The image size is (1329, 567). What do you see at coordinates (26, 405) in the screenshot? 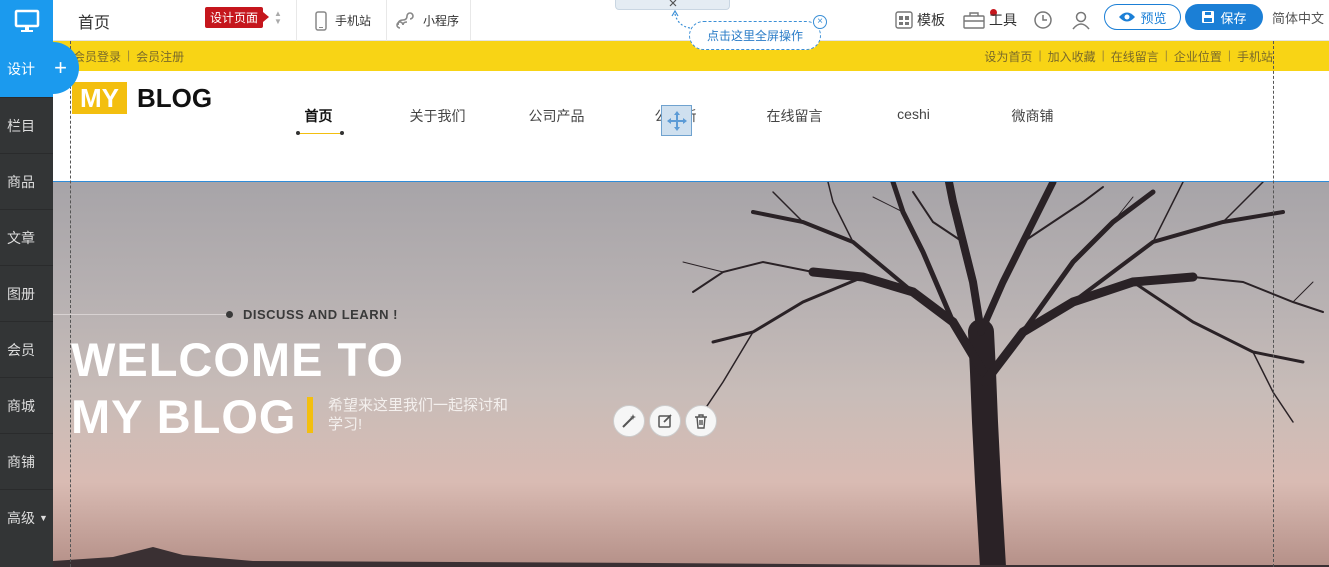
I see `sidebar-item-mall: 商城` at bounding box center [26, 405].